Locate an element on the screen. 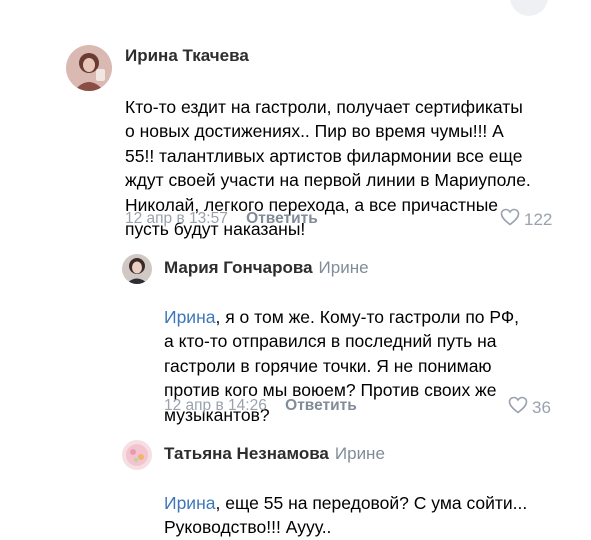 The width and height of the screenshot is (591, 540). comment-author-line: Ирина Ткачева is located at coordinates (187, 56).